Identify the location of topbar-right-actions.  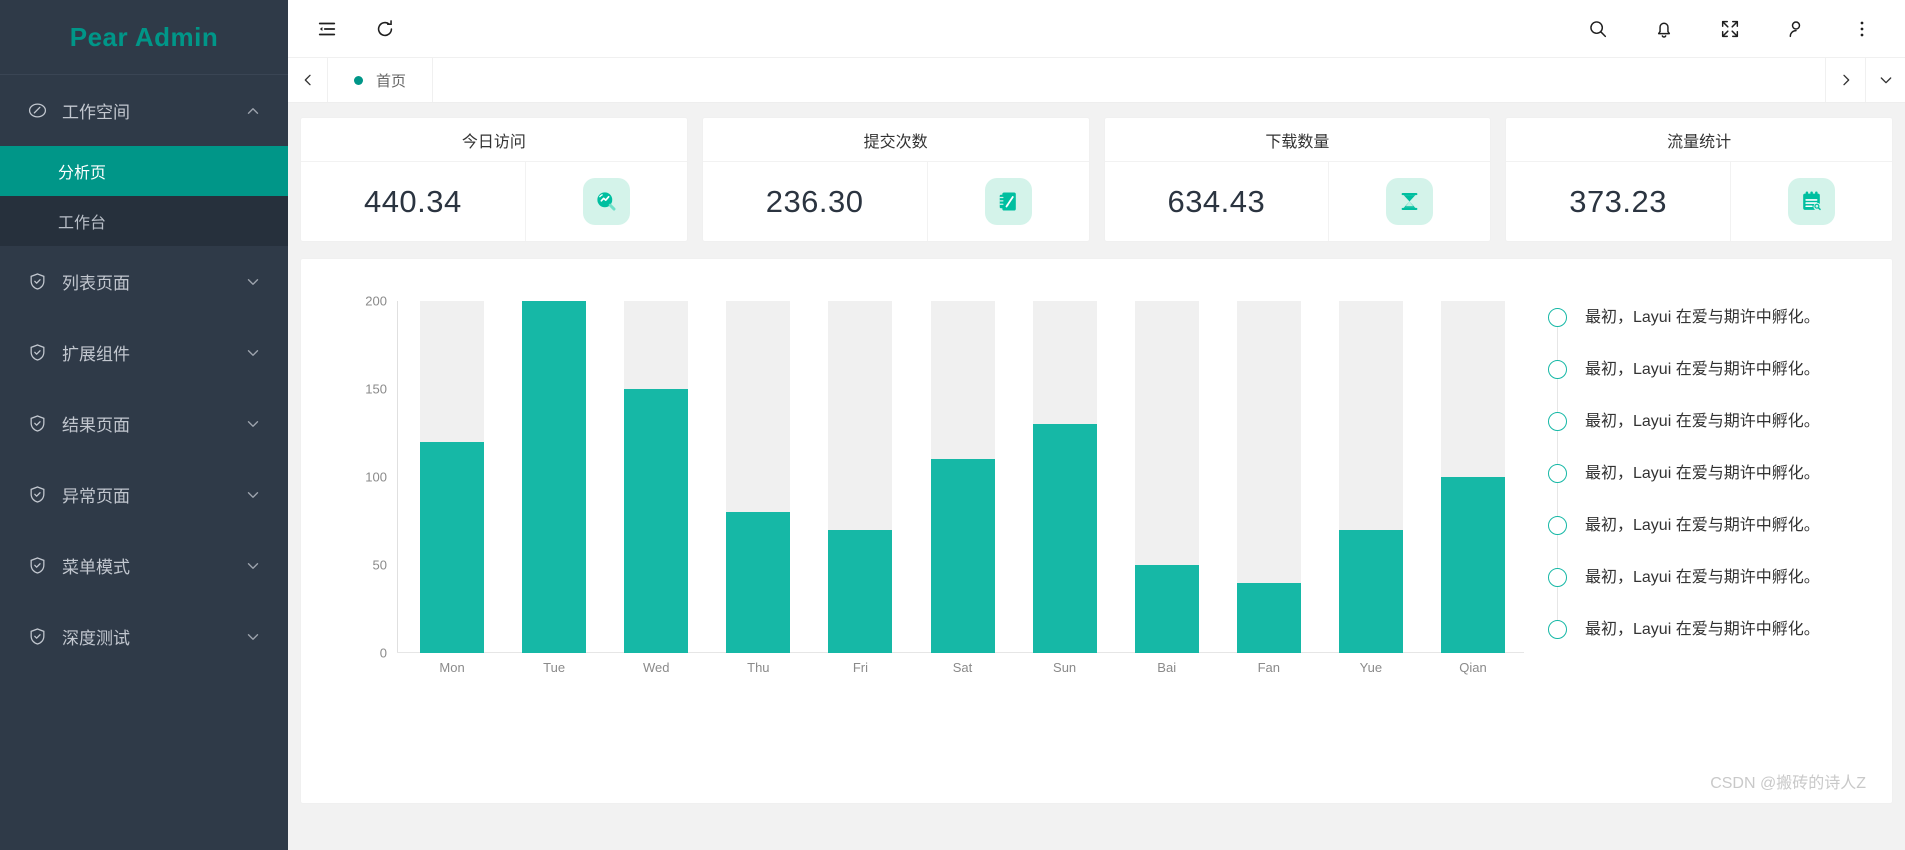
(1745, 29).